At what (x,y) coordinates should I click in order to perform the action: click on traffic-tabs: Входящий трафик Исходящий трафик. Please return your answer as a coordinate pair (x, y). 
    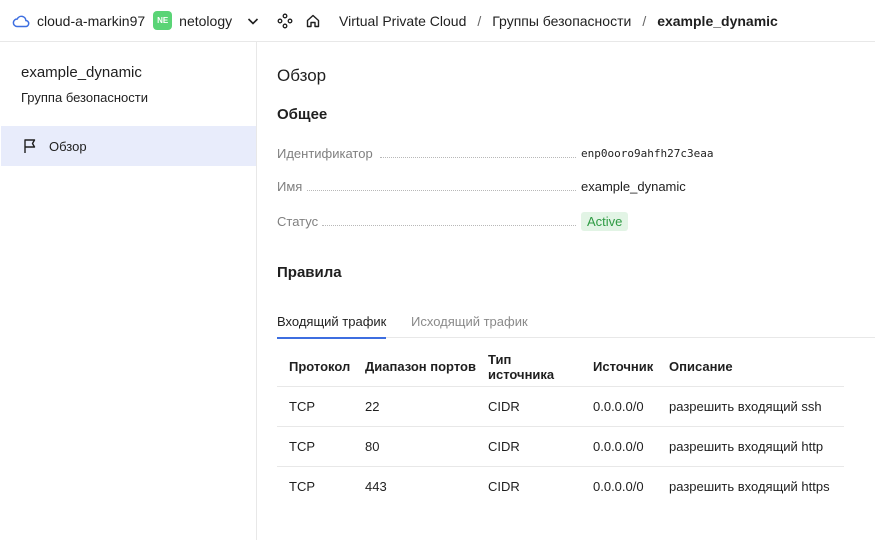
    Looking at the image, I should click on (576, 324).